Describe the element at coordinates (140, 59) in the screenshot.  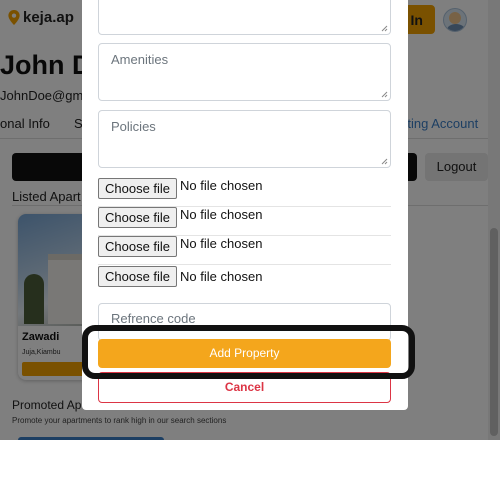
I see `amenities-placeholder: Amenities` at that location.